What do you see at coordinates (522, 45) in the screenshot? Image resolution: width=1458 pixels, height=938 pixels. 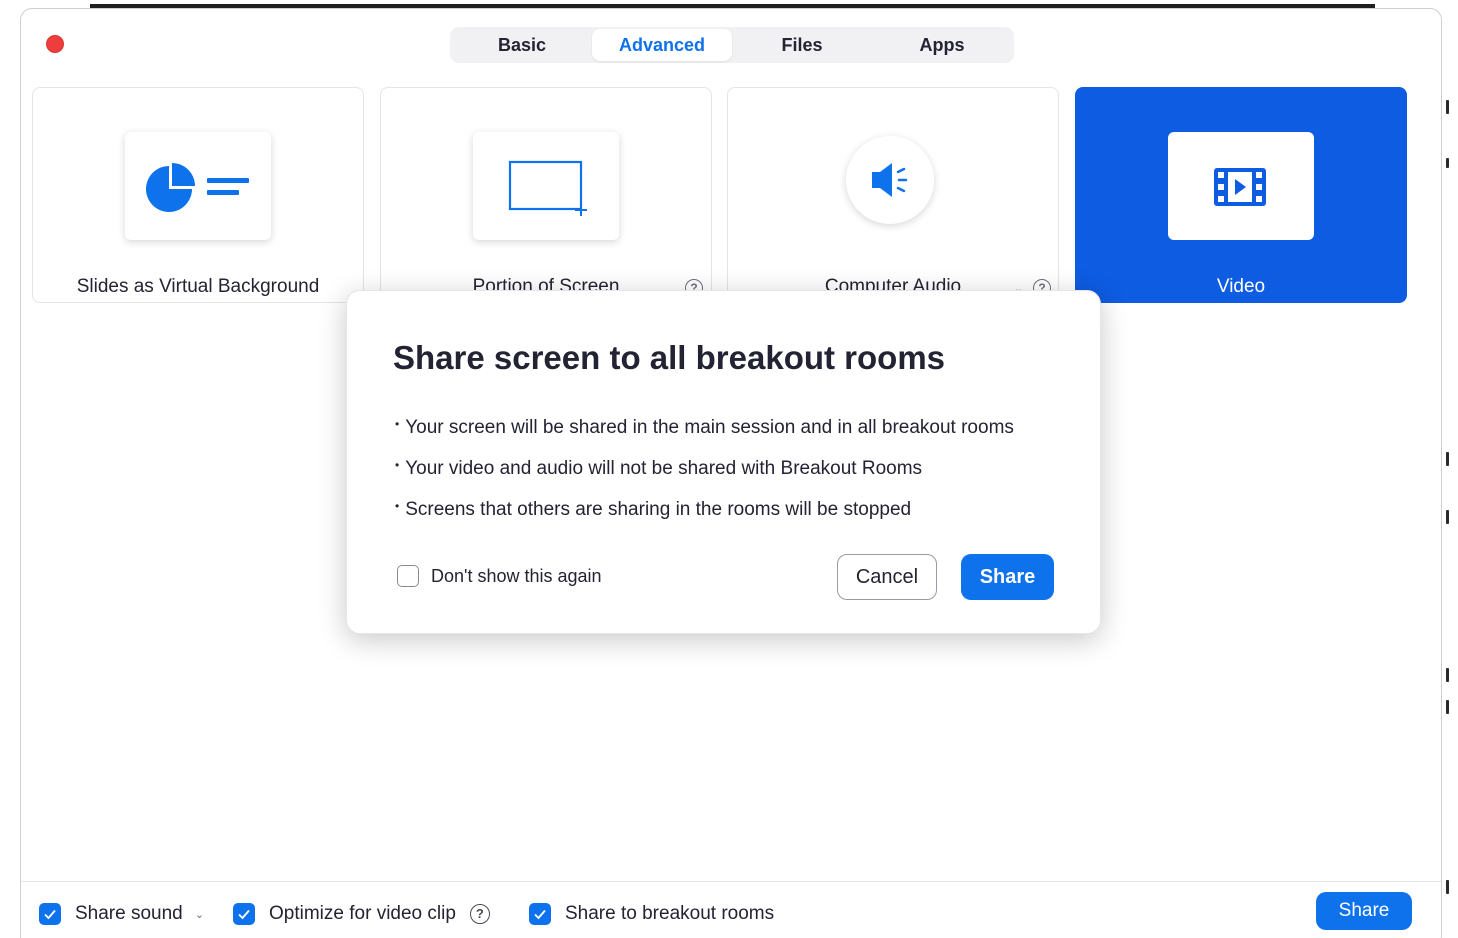 I see `tab-basic: Basic` at bounding box center [522, 45].